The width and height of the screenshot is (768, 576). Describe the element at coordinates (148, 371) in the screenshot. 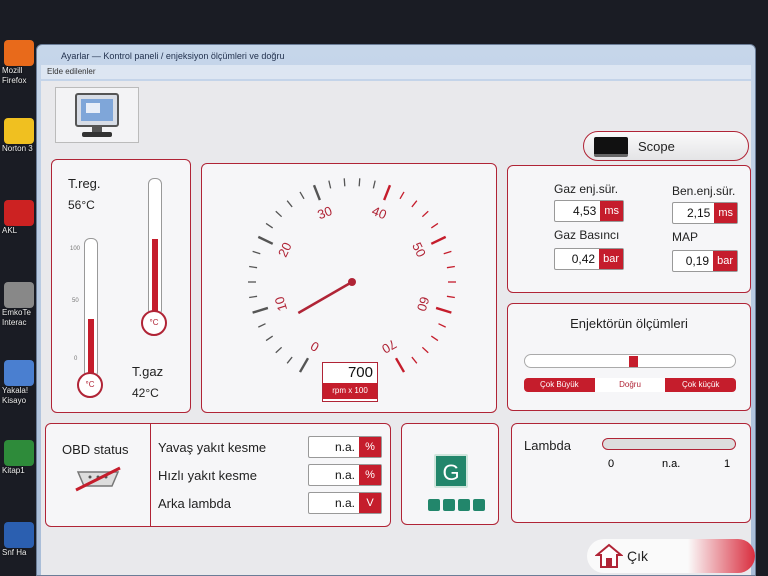

I see `tgaz-label: T.gaz` at that location.